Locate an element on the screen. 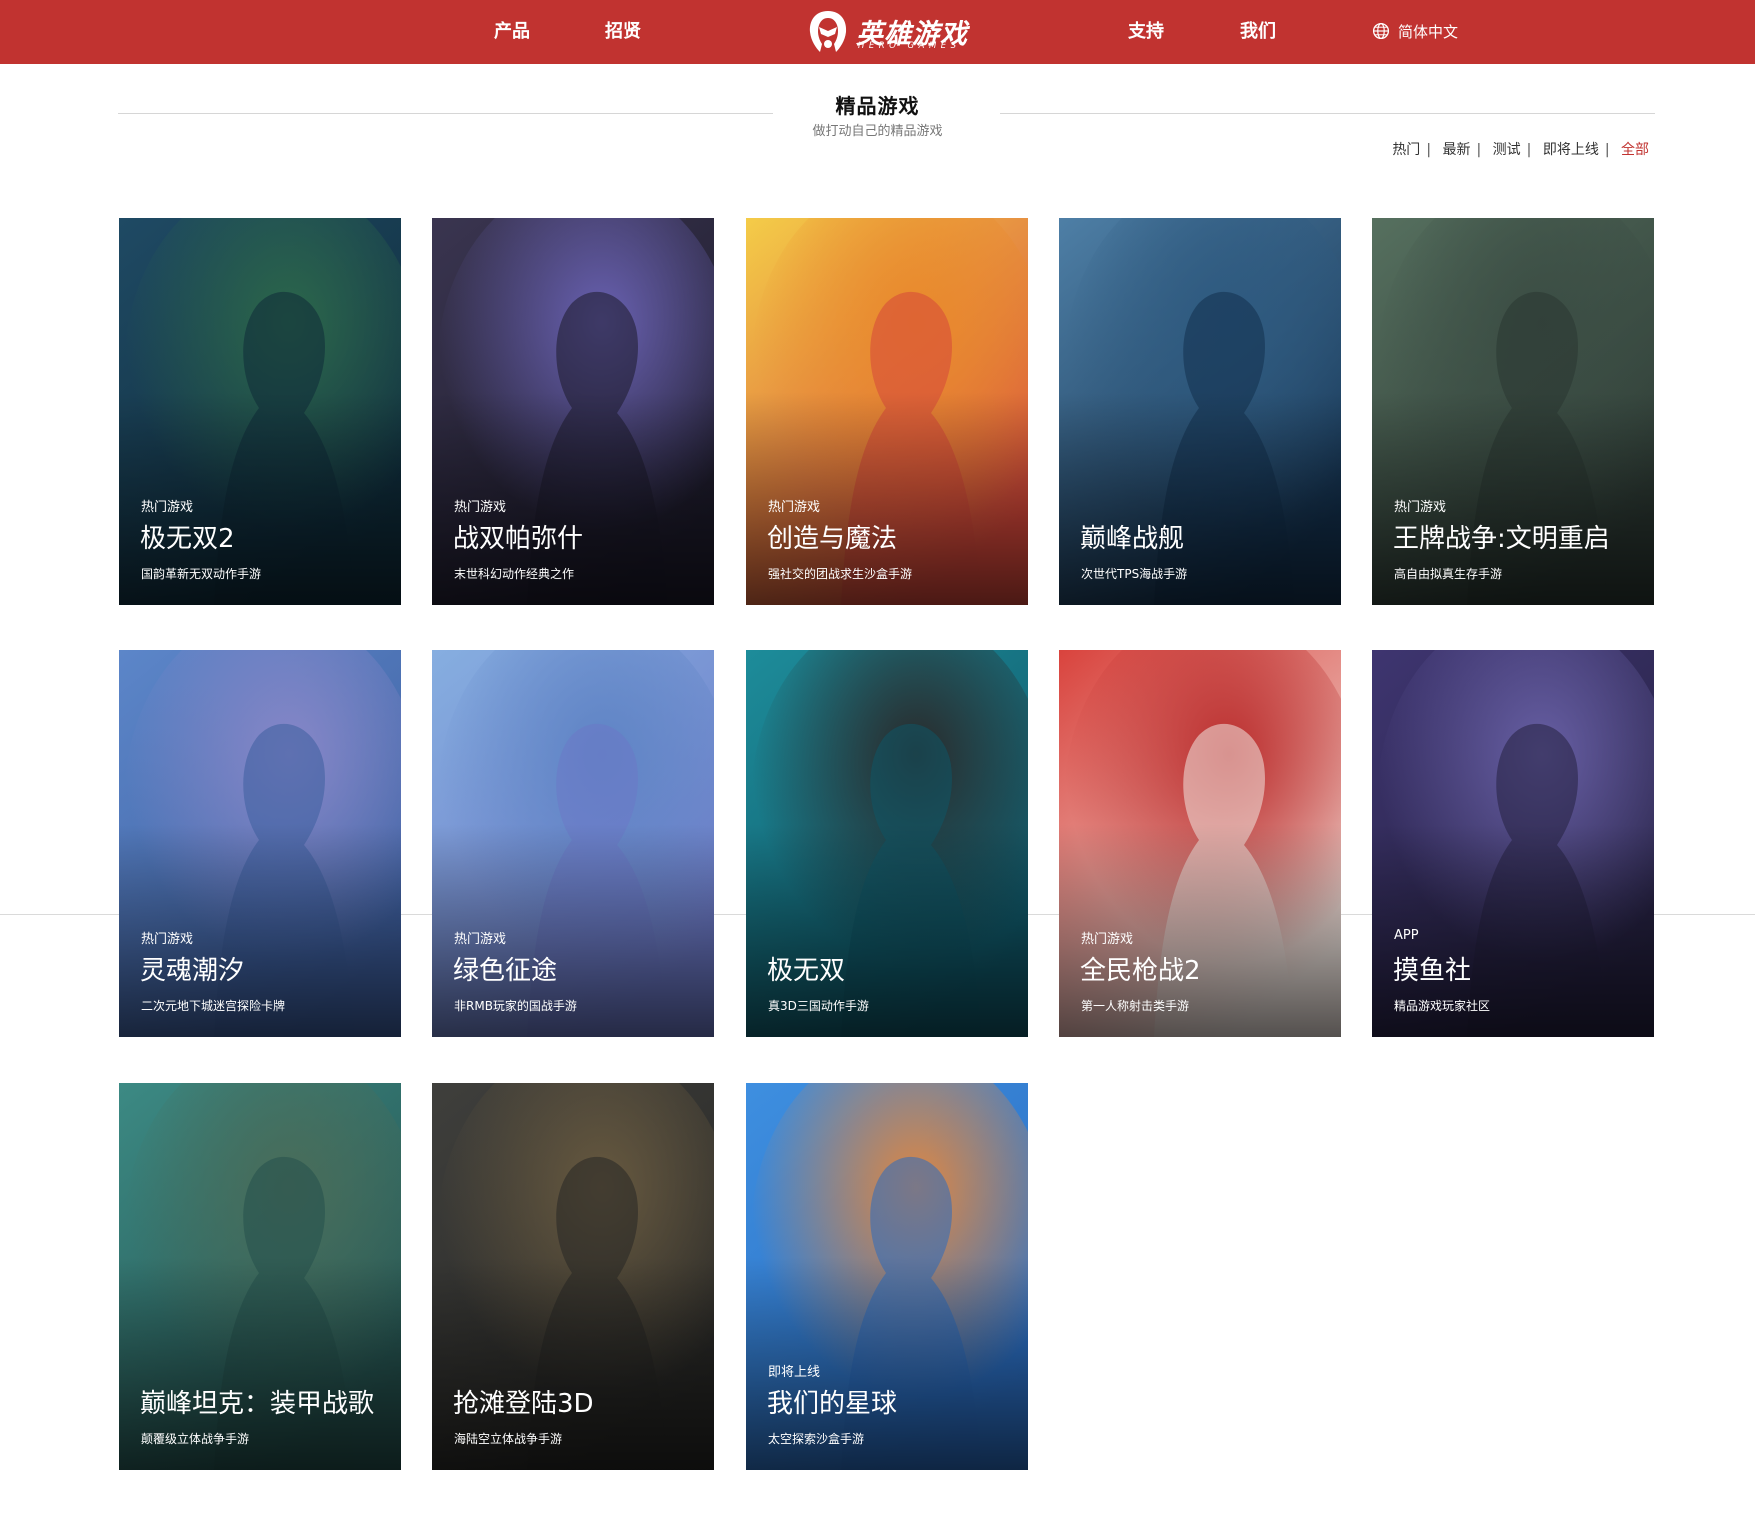 The height and width of the screenshot is (1534, 1755). game-card: 巅峰坦克：装甲战歌 颠覆级立体战争手游 is located at coordinates (260, 1276).